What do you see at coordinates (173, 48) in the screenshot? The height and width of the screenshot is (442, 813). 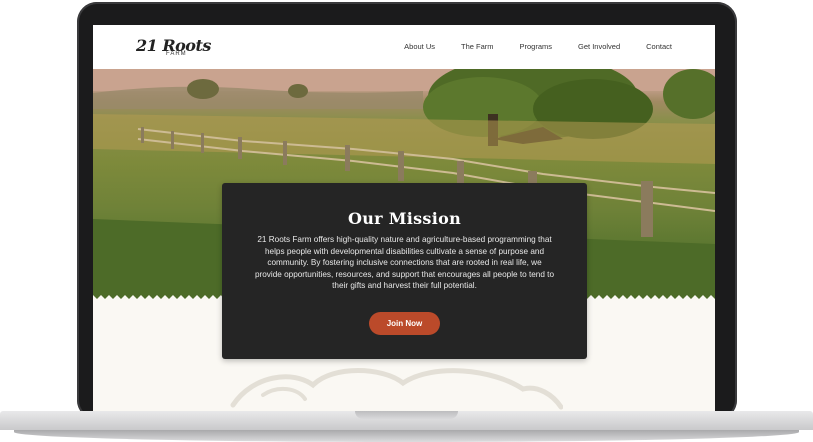 I see `site-logo: 21 Roots FARM` at bounding box center [173, 48].